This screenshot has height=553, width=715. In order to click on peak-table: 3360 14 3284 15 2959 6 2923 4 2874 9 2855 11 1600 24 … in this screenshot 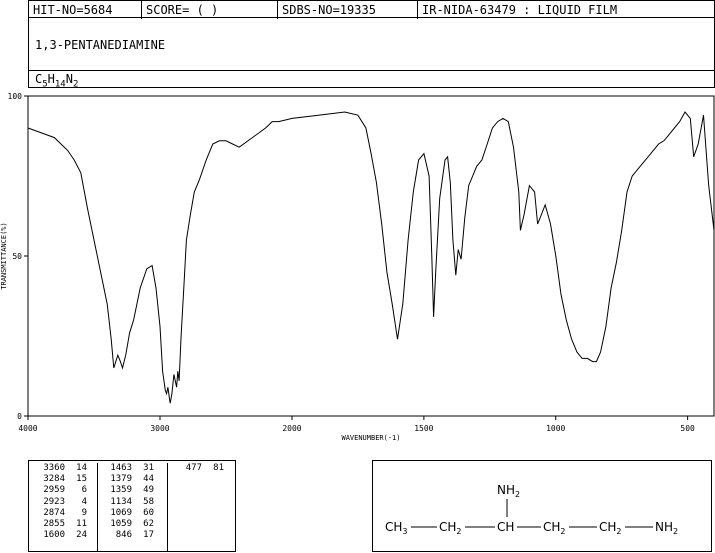, I will do `click(132, 506)`.